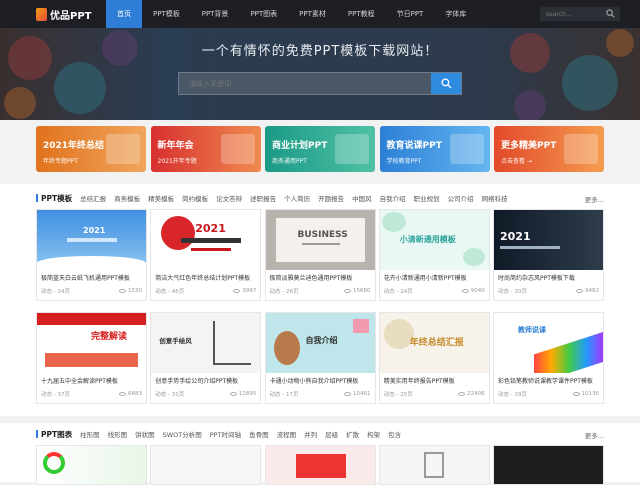 The image size is (640, 485). What do you see at coordinates (91, 391) in the screenshot?
I see `template-meta: 动态 - 37页 6683` at bounding box center [91, 391].